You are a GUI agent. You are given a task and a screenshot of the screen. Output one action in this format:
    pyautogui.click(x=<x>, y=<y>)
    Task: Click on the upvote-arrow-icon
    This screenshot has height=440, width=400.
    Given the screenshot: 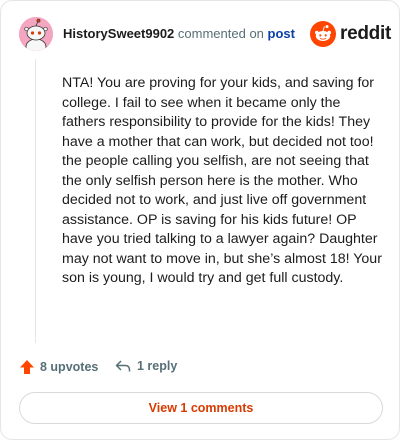 What is the action you would take?
    pyautogui.click(x=27, y=367)
    